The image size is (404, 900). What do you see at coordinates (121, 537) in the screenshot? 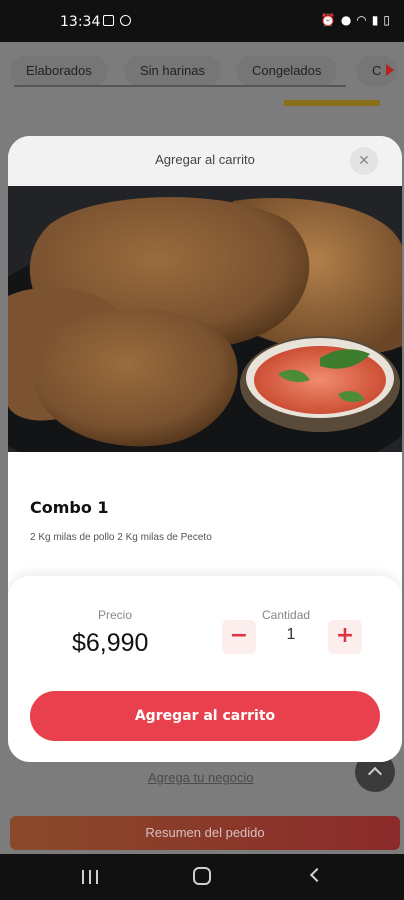
I see `product-description: 2 Kg milas de pollo 2 Kg milas de Peceto` at bounding box center [121, 537].